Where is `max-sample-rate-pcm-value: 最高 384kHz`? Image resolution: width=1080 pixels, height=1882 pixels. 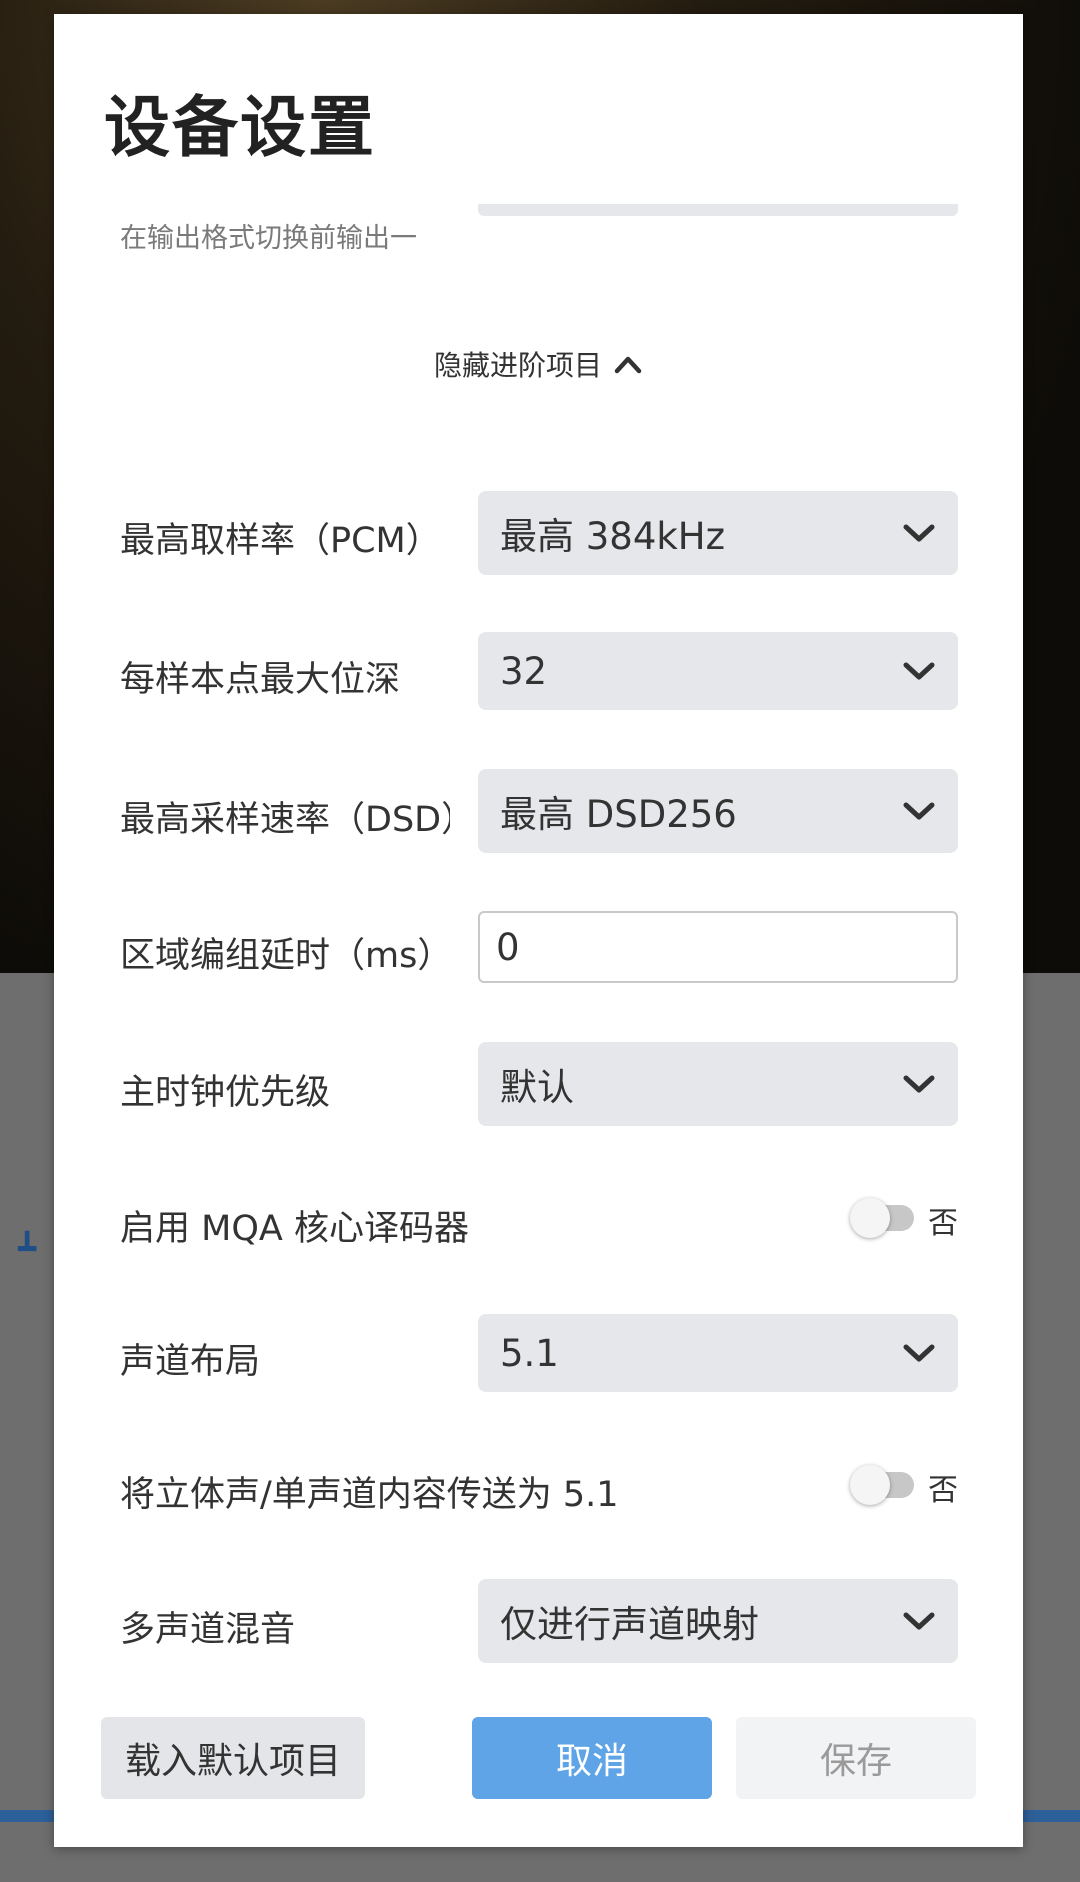
max-sample-rate-pcm-value: 最高 384kHz is located at coordinates (613, 536).